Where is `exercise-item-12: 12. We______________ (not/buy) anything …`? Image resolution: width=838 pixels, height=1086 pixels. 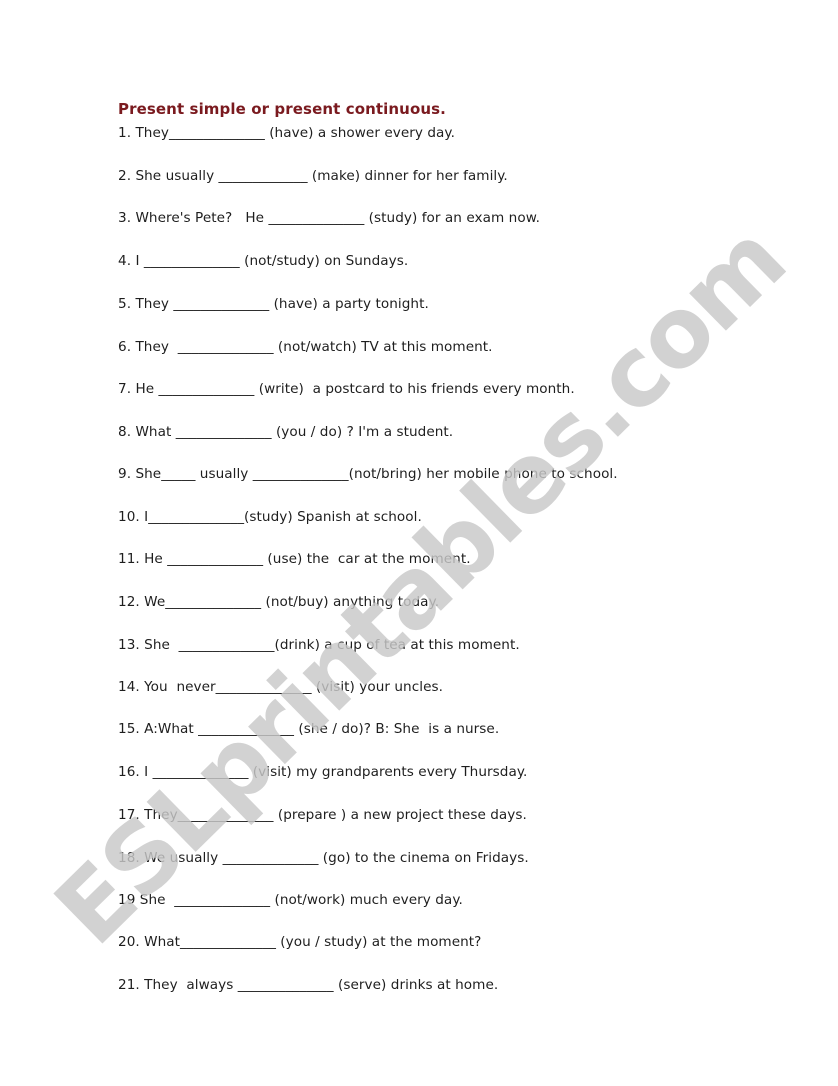 exercise-item-12: 12. We______________ (not/buy) anything … is located at coordinates (279, 602).